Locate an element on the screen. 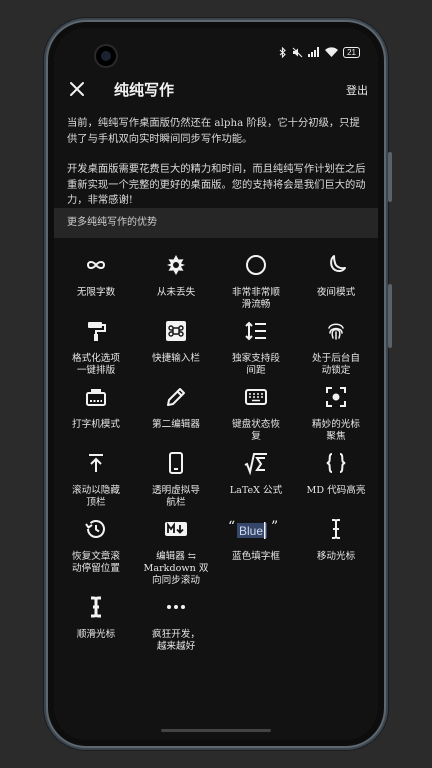  blue-box-icon: “ Blue ” is located at coordinates (256, 529).